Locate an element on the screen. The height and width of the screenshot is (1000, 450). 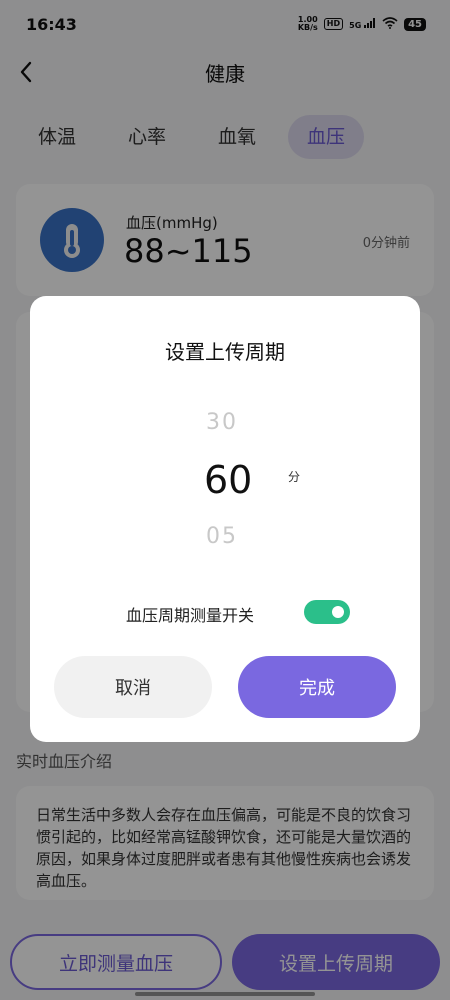
home-indicator is located at coordinates (225, 994).